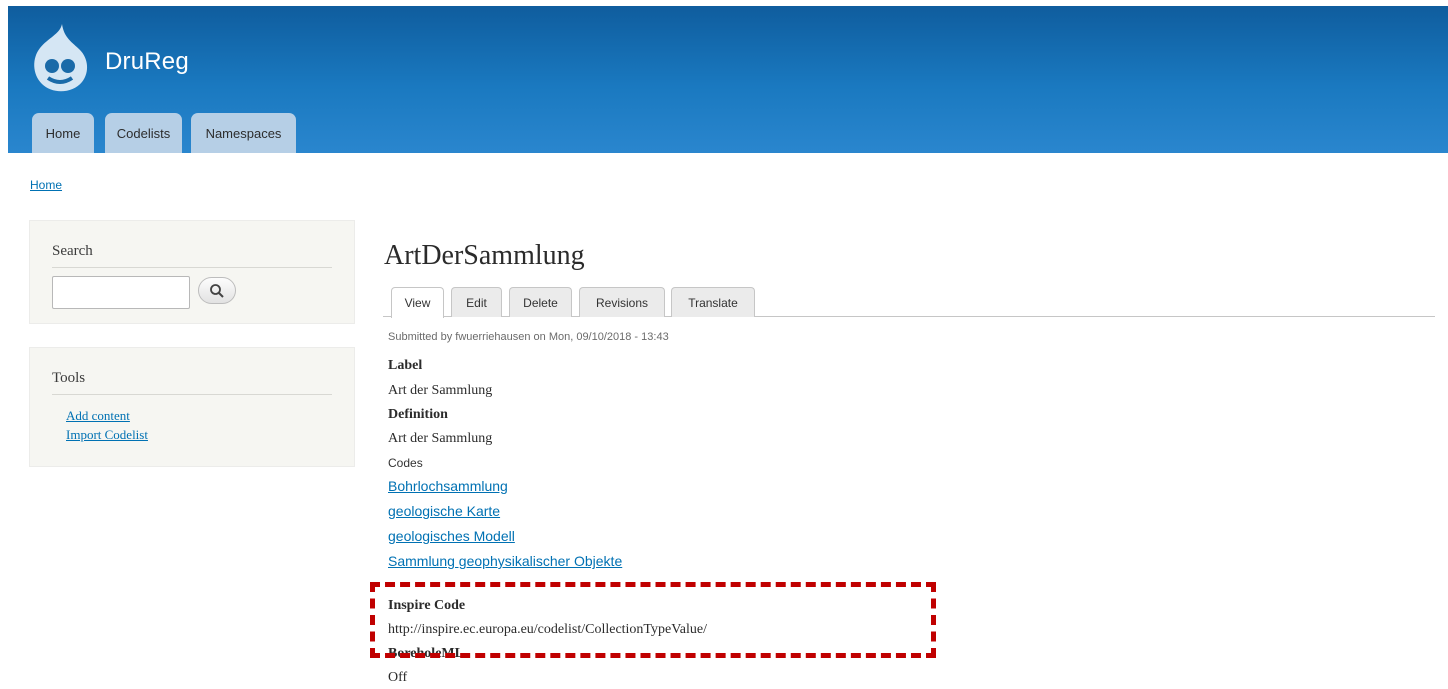  I want to click on drupal-logo-icon, so click(60, 58).